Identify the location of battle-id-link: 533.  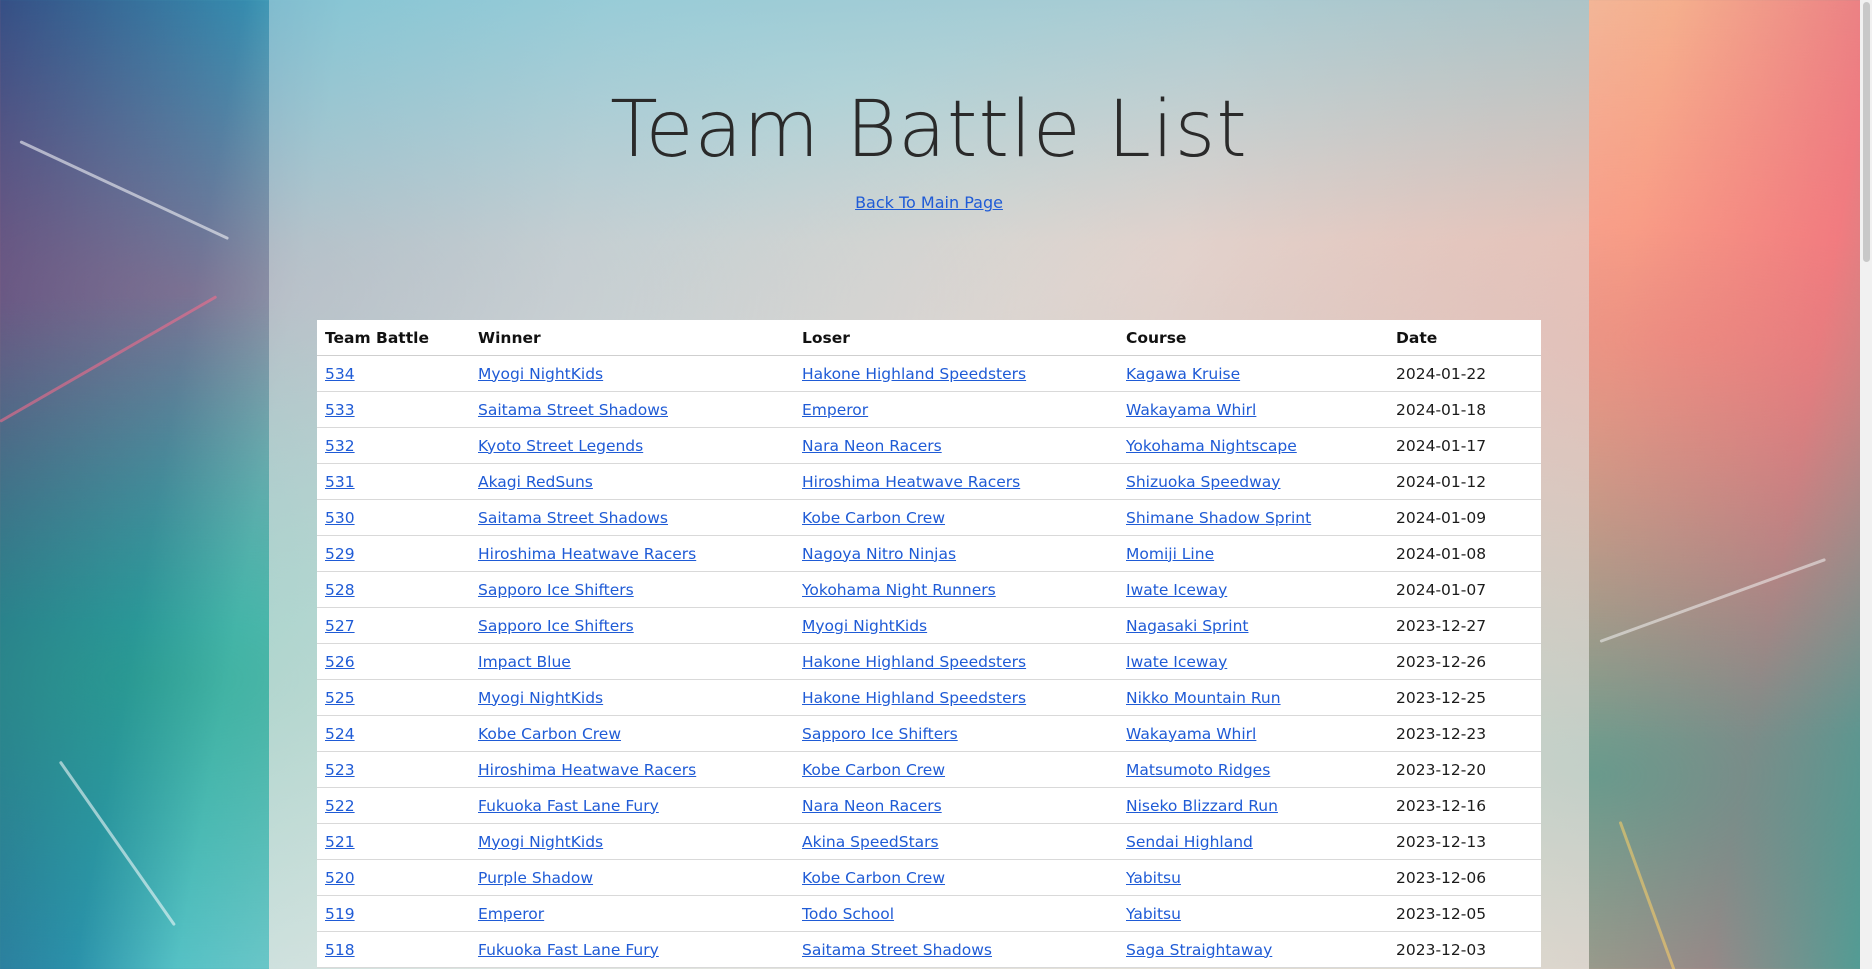
(340, 410).